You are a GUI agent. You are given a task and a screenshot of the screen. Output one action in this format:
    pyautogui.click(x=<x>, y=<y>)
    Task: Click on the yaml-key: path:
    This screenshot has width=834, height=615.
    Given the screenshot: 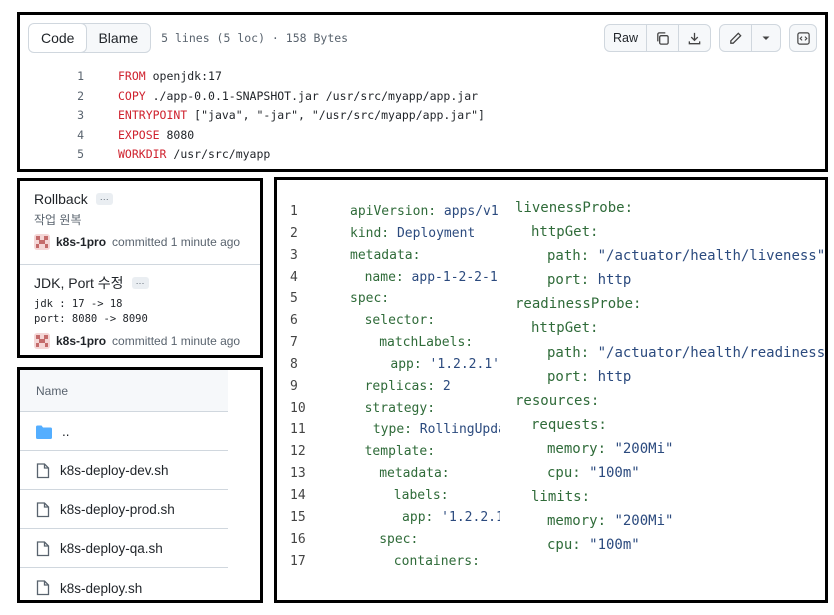 What is the action you would take?
    pyautogui.click(x=568, y=256)
    